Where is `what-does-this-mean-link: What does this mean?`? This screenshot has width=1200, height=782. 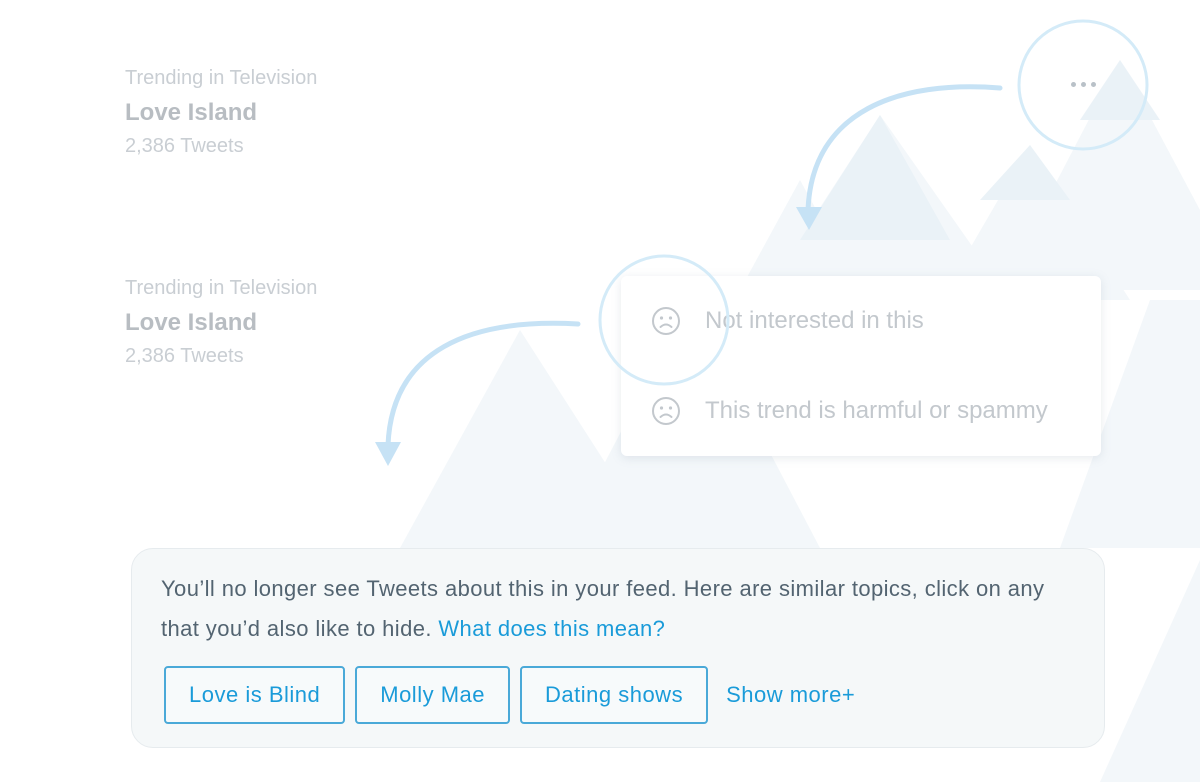
what-does-this-mean-link: What does this mean? is located at coordinates (551, 628).